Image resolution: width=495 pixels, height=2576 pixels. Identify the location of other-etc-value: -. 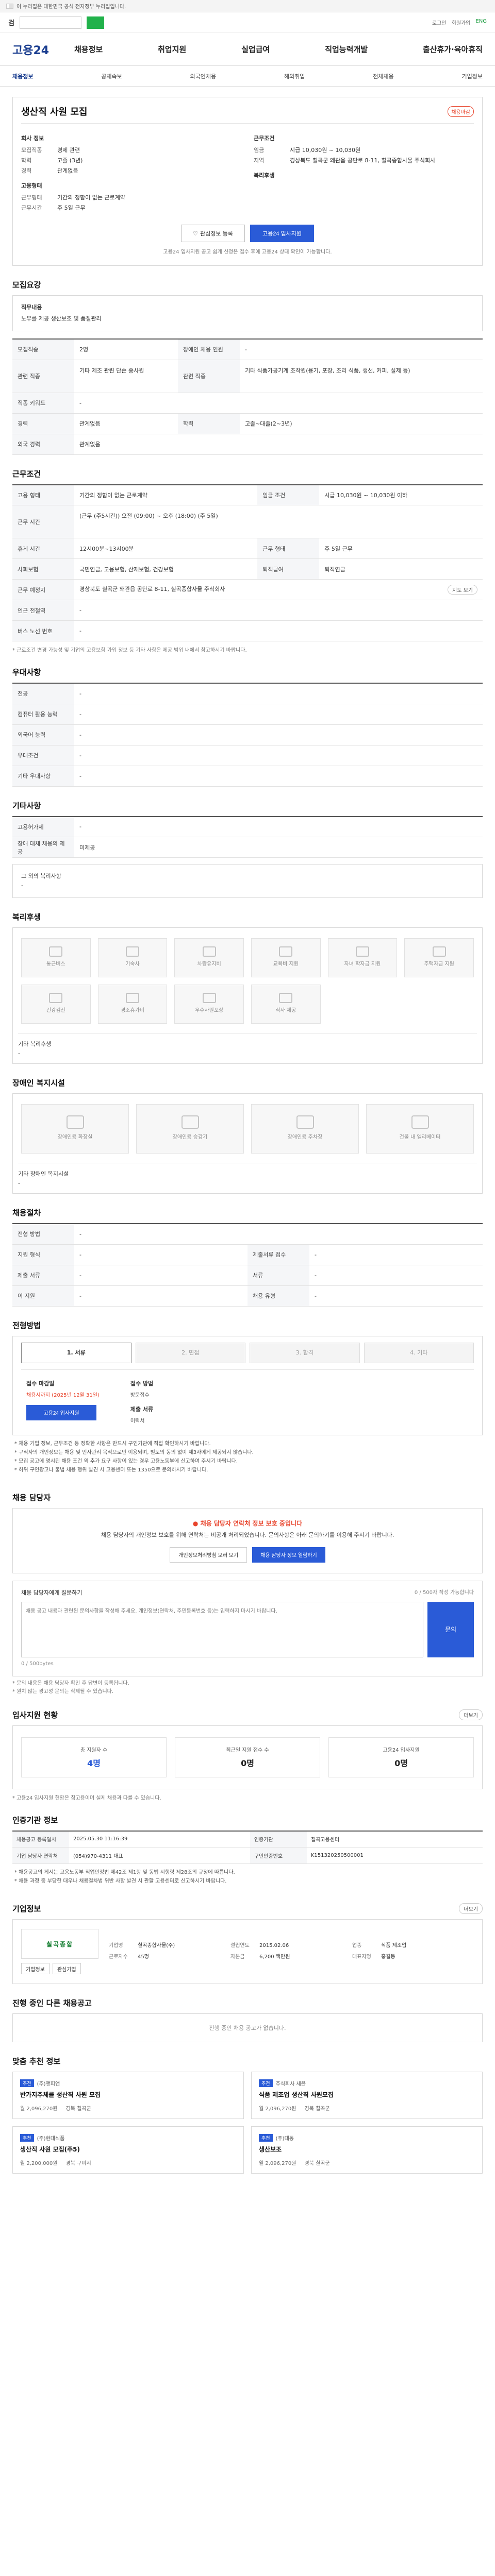
(22, 885).